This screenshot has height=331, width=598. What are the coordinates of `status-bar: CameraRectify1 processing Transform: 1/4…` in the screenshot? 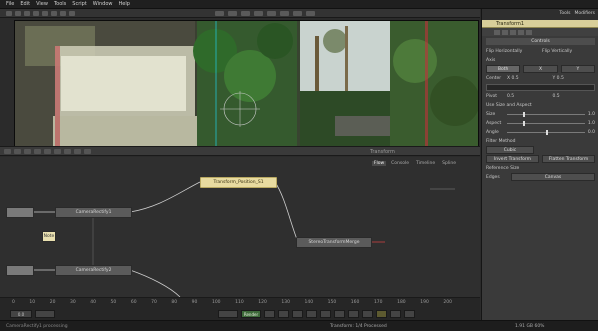 It's located at (299, 325).